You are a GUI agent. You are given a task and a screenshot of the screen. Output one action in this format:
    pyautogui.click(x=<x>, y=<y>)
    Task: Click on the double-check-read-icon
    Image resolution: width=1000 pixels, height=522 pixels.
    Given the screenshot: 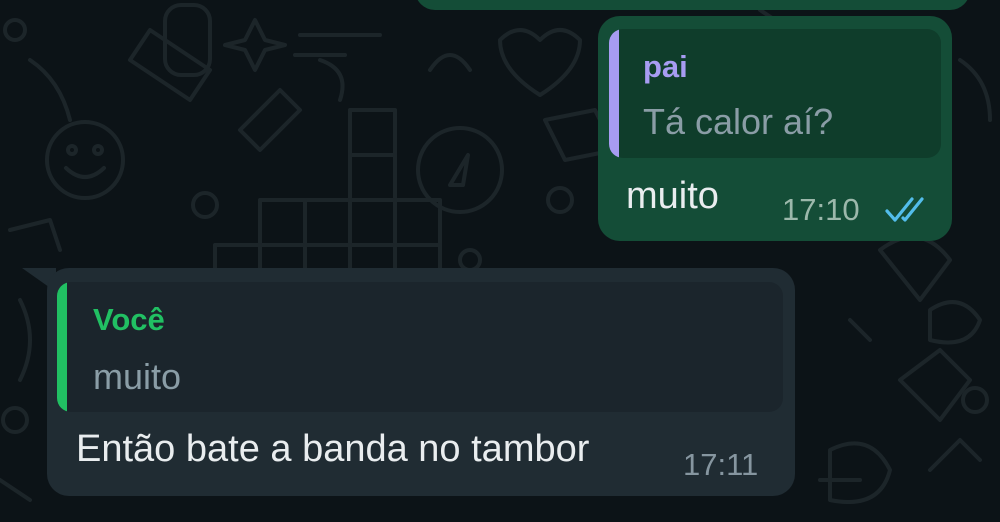 What is the action you would take?
    pyautogui.click(x=904, y=209)
    